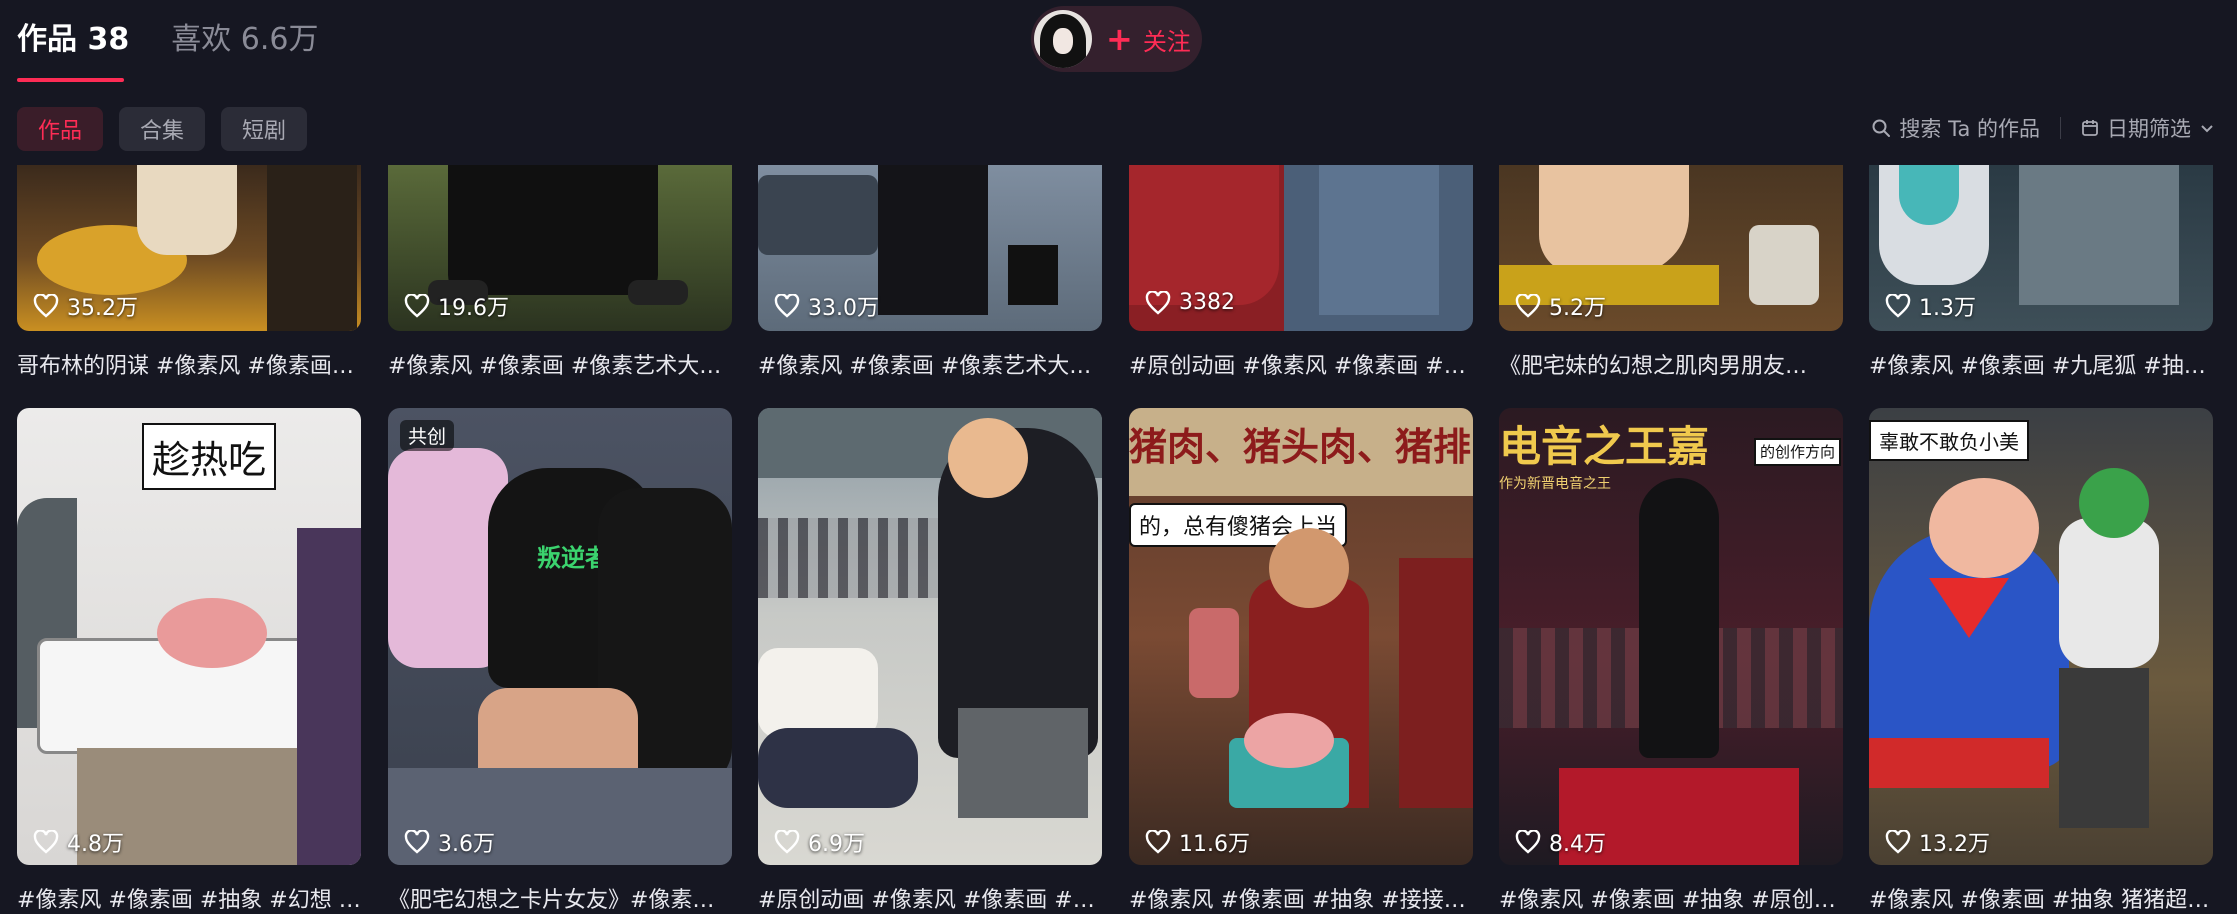  I want to click on like-count: 3382, so click(1190, 302).